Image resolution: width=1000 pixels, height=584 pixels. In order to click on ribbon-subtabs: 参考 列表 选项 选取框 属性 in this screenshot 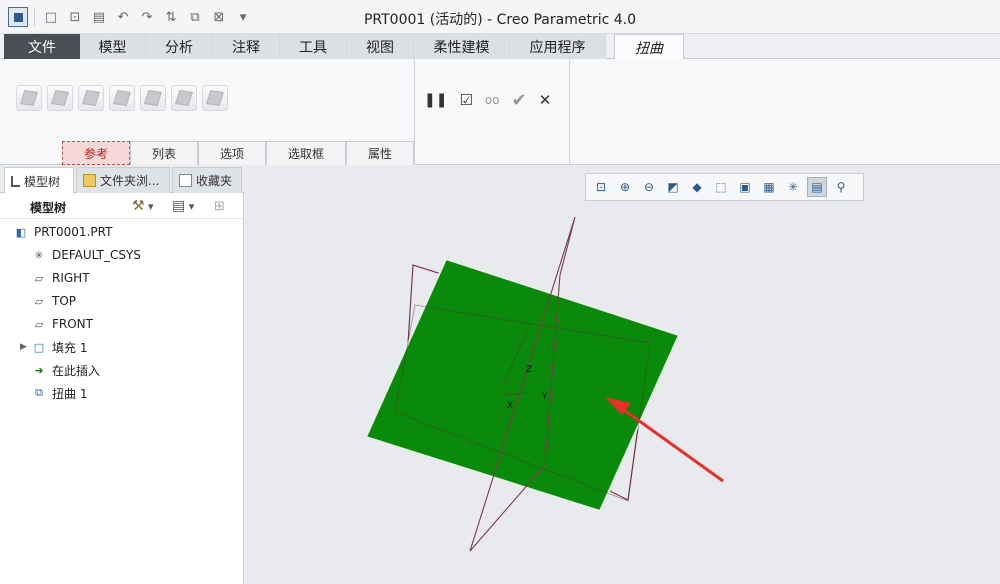, I will do `click(238, 153)`.